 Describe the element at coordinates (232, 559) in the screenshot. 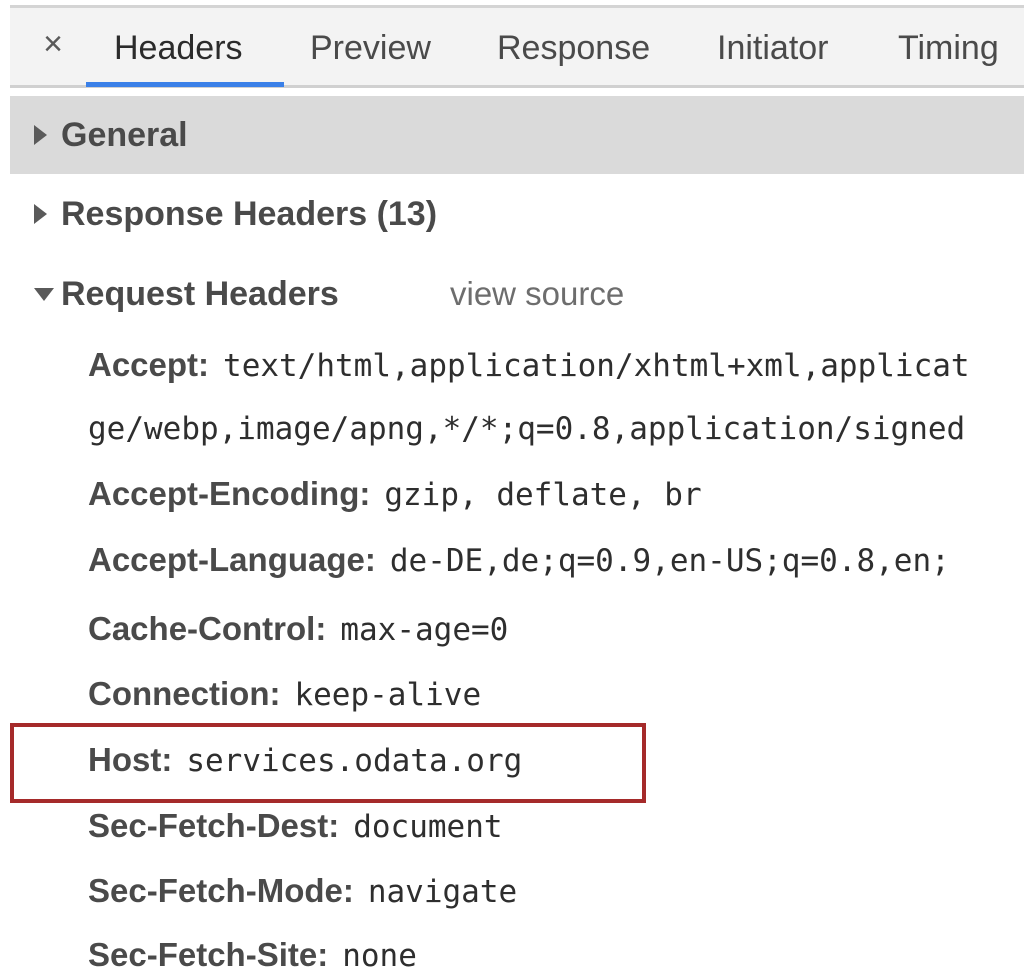

I see `header-name: Accept-Language:` at that location.